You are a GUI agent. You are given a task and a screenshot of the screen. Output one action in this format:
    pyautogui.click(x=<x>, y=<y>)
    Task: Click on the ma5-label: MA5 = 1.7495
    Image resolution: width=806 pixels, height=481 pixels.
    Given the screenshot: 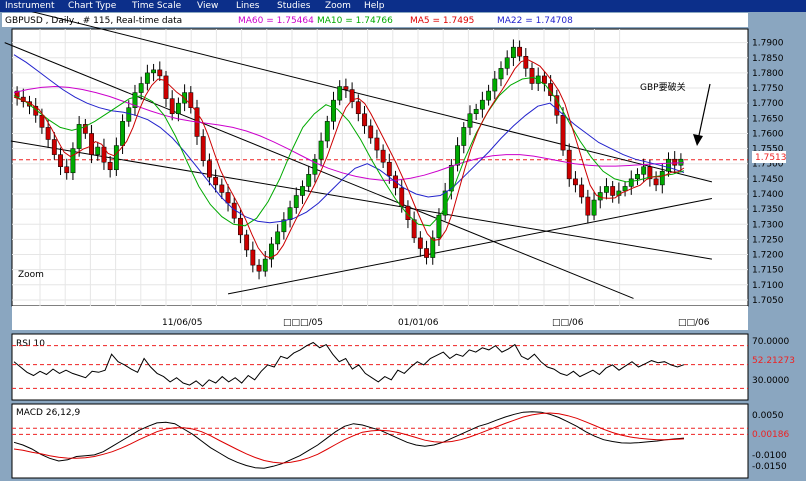 What is the action you would take?
    pyautogui.click(x=442, y=21)
    